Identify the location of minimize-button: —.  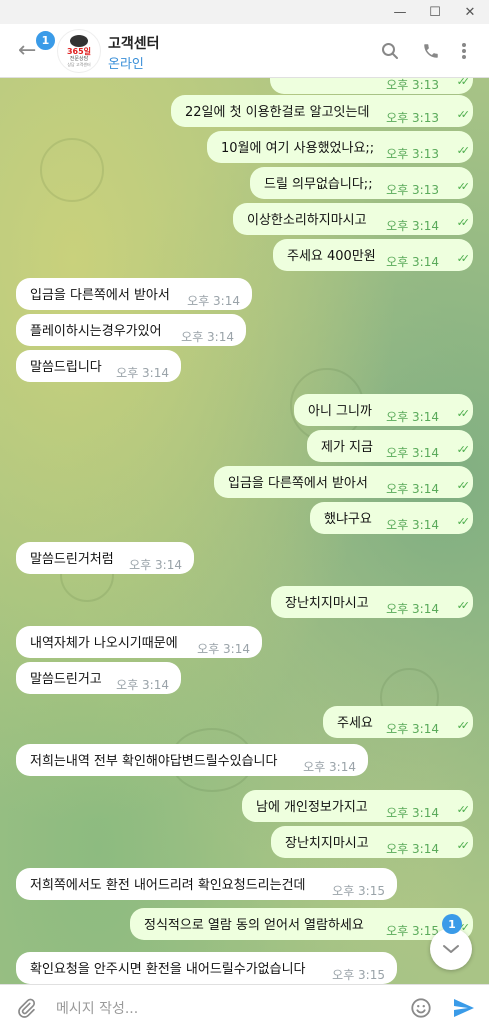
(400, 12).